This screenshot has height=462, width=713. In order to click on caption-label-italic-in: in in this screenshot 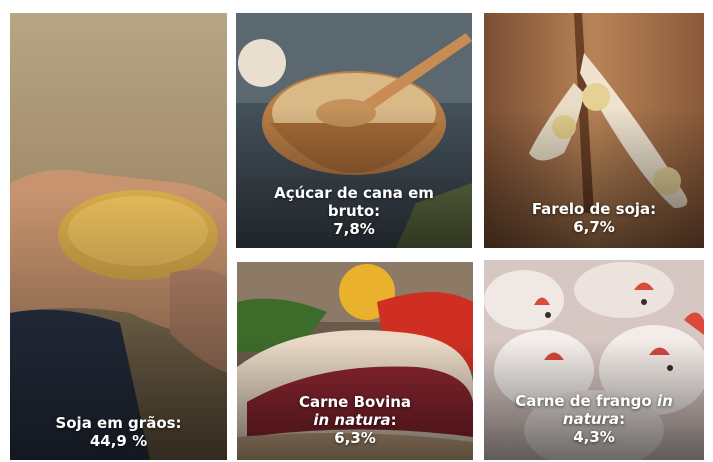, I will do `click(664, 401)`.